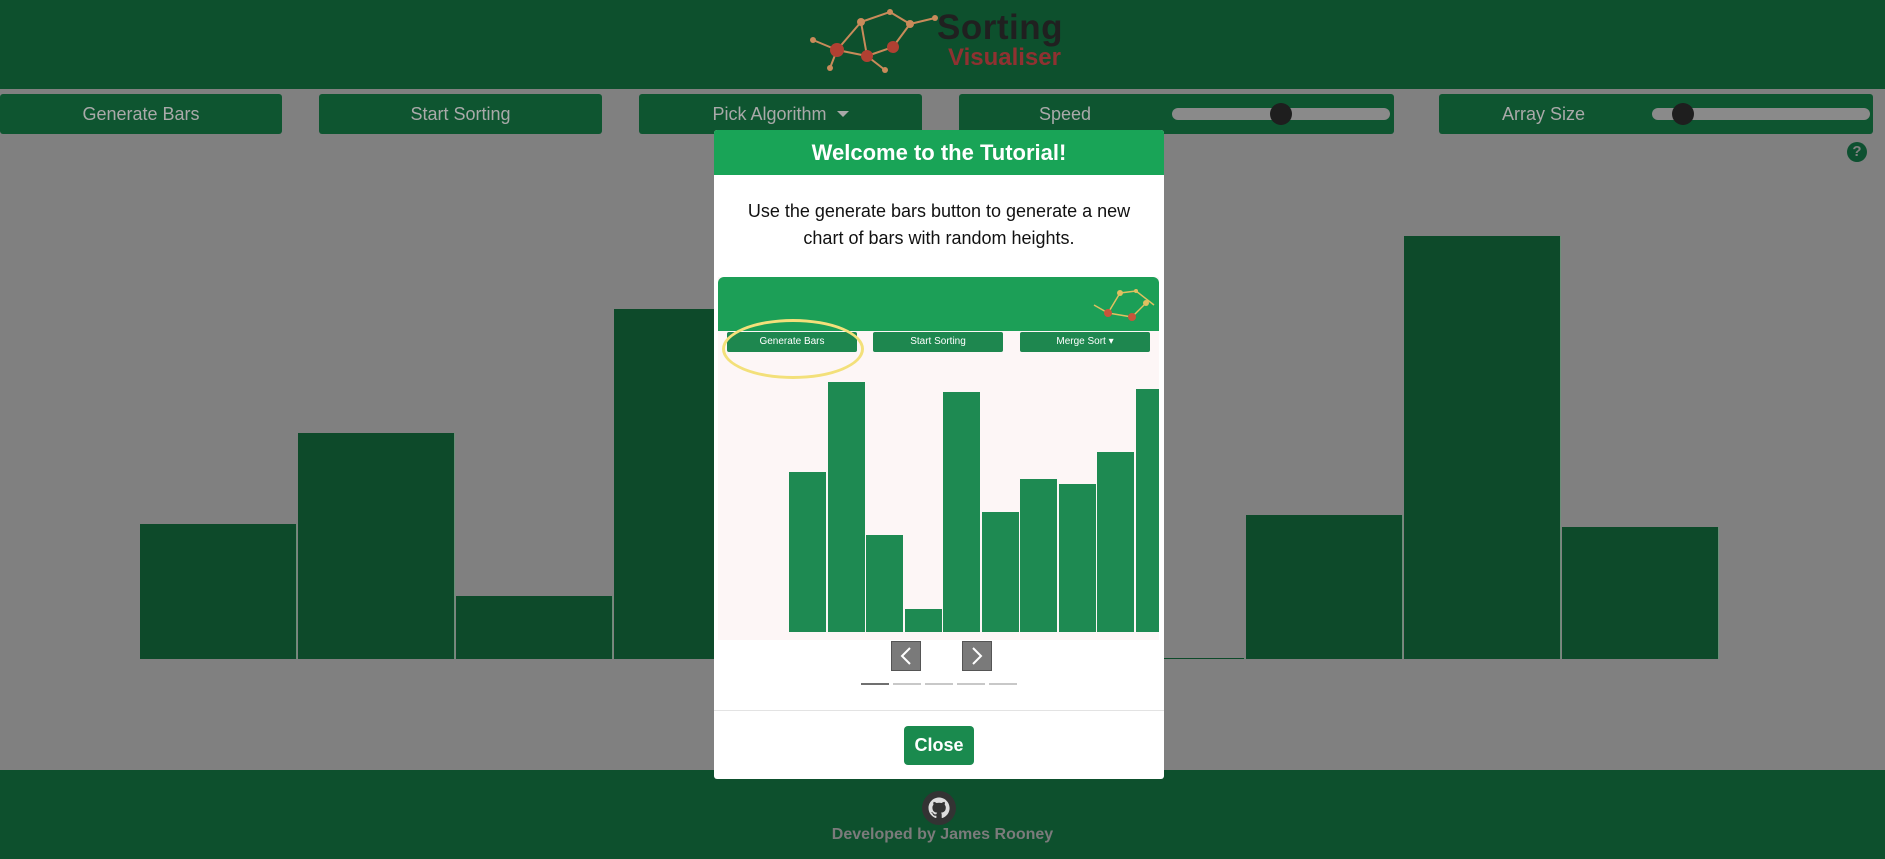 The height and width of the screenshot is (859, 1885). Describe the element at coordinates (1544, 114) in the screenshot. I see `array-size-label: Array Size` at that location.